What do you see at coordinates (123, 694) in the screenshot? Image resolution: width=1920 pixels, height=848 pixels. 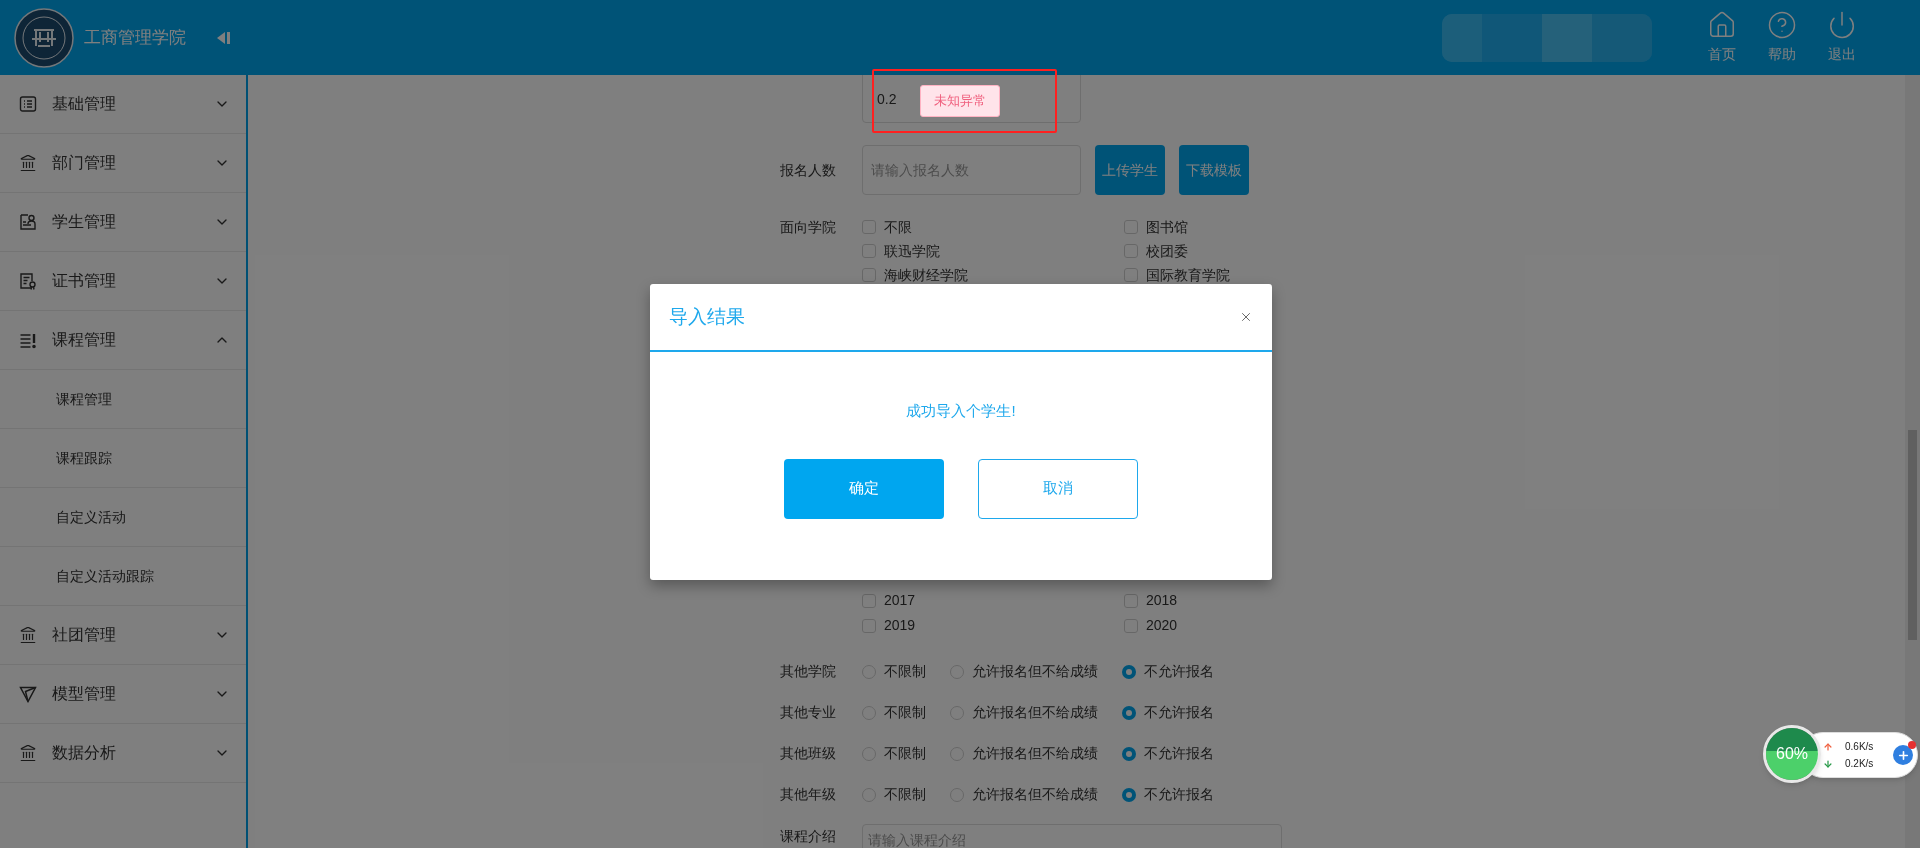 I see `sidebar-item: 模型管理` at bounding box center [123, 694].